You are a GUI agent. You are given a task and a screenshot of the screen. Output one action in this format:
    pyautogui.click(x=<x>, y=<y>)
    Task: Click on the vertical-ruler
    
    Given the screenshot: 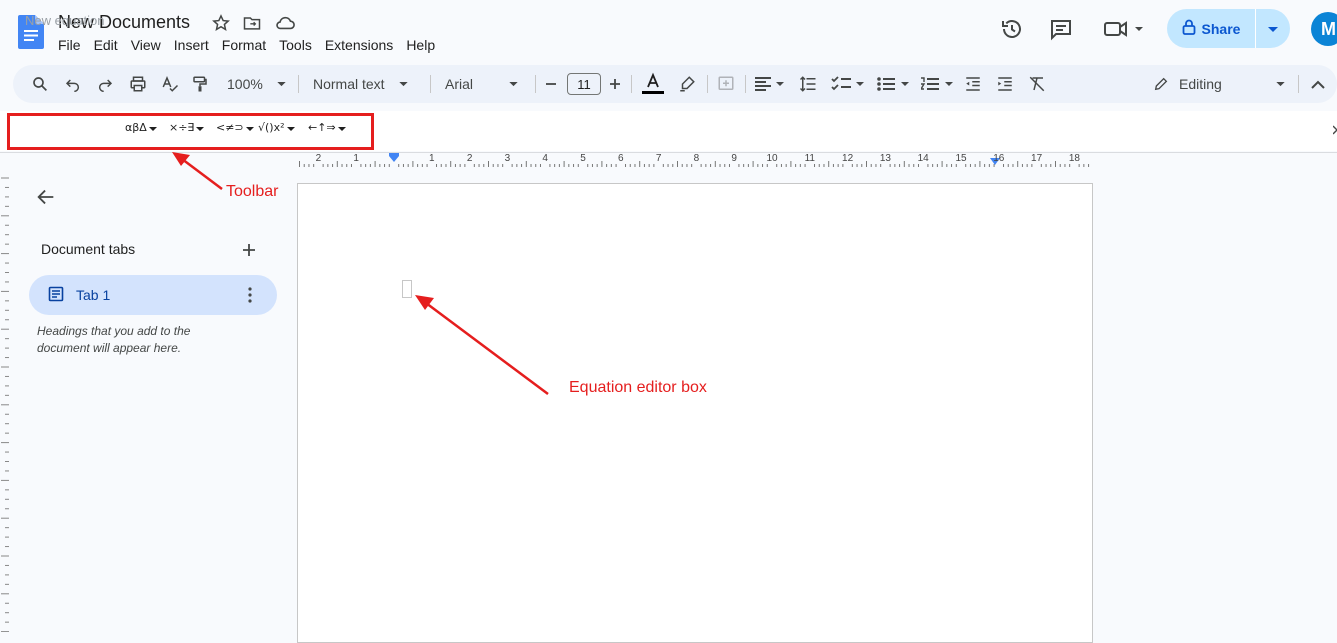 What is the action you would take?
    pyautogui.click(x=6, y=401)
    